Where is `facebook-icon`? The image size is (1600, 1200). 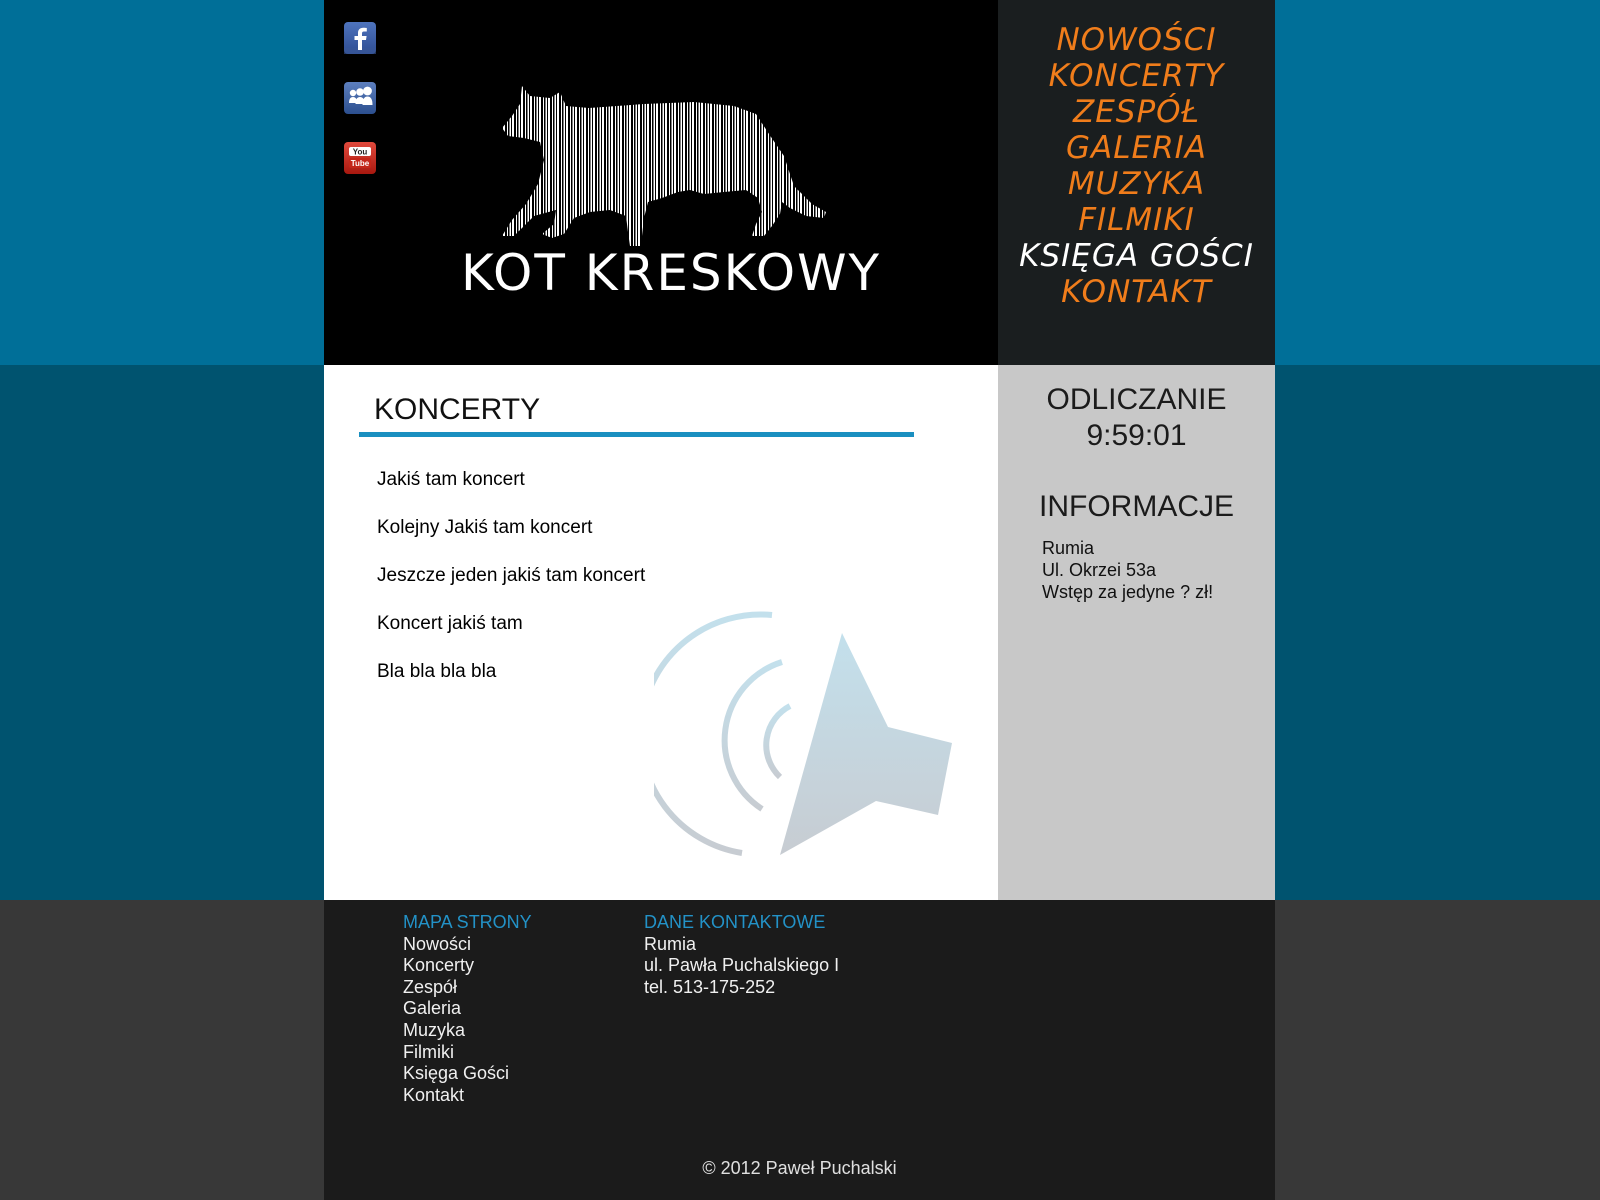 facebook-icon is located at coordinates (360, 38).